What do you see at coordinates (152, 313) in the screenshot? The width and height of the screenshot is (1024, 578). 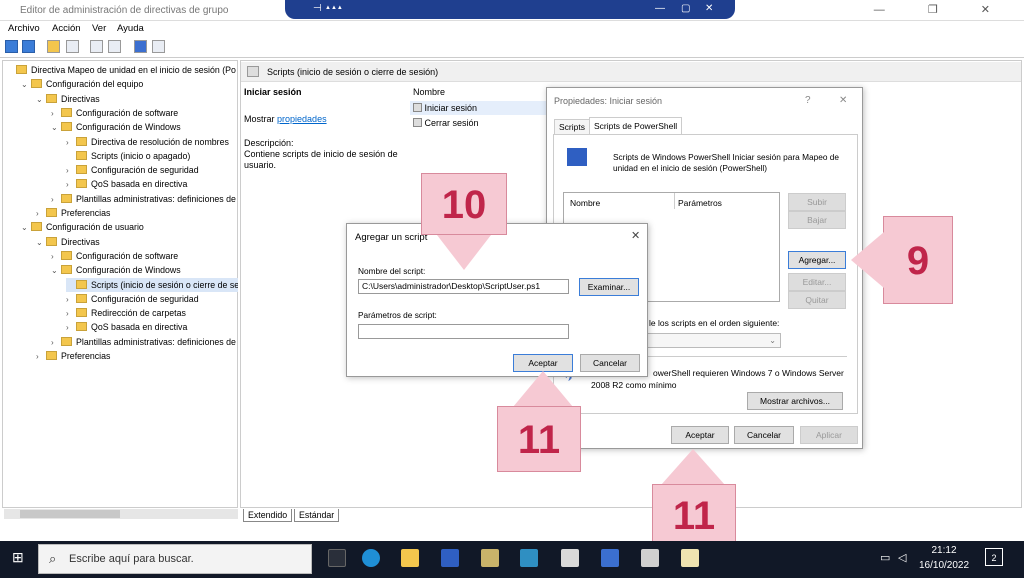 I see `tree-node: › Redirección de carpetas` at bounding box center [152, 313].